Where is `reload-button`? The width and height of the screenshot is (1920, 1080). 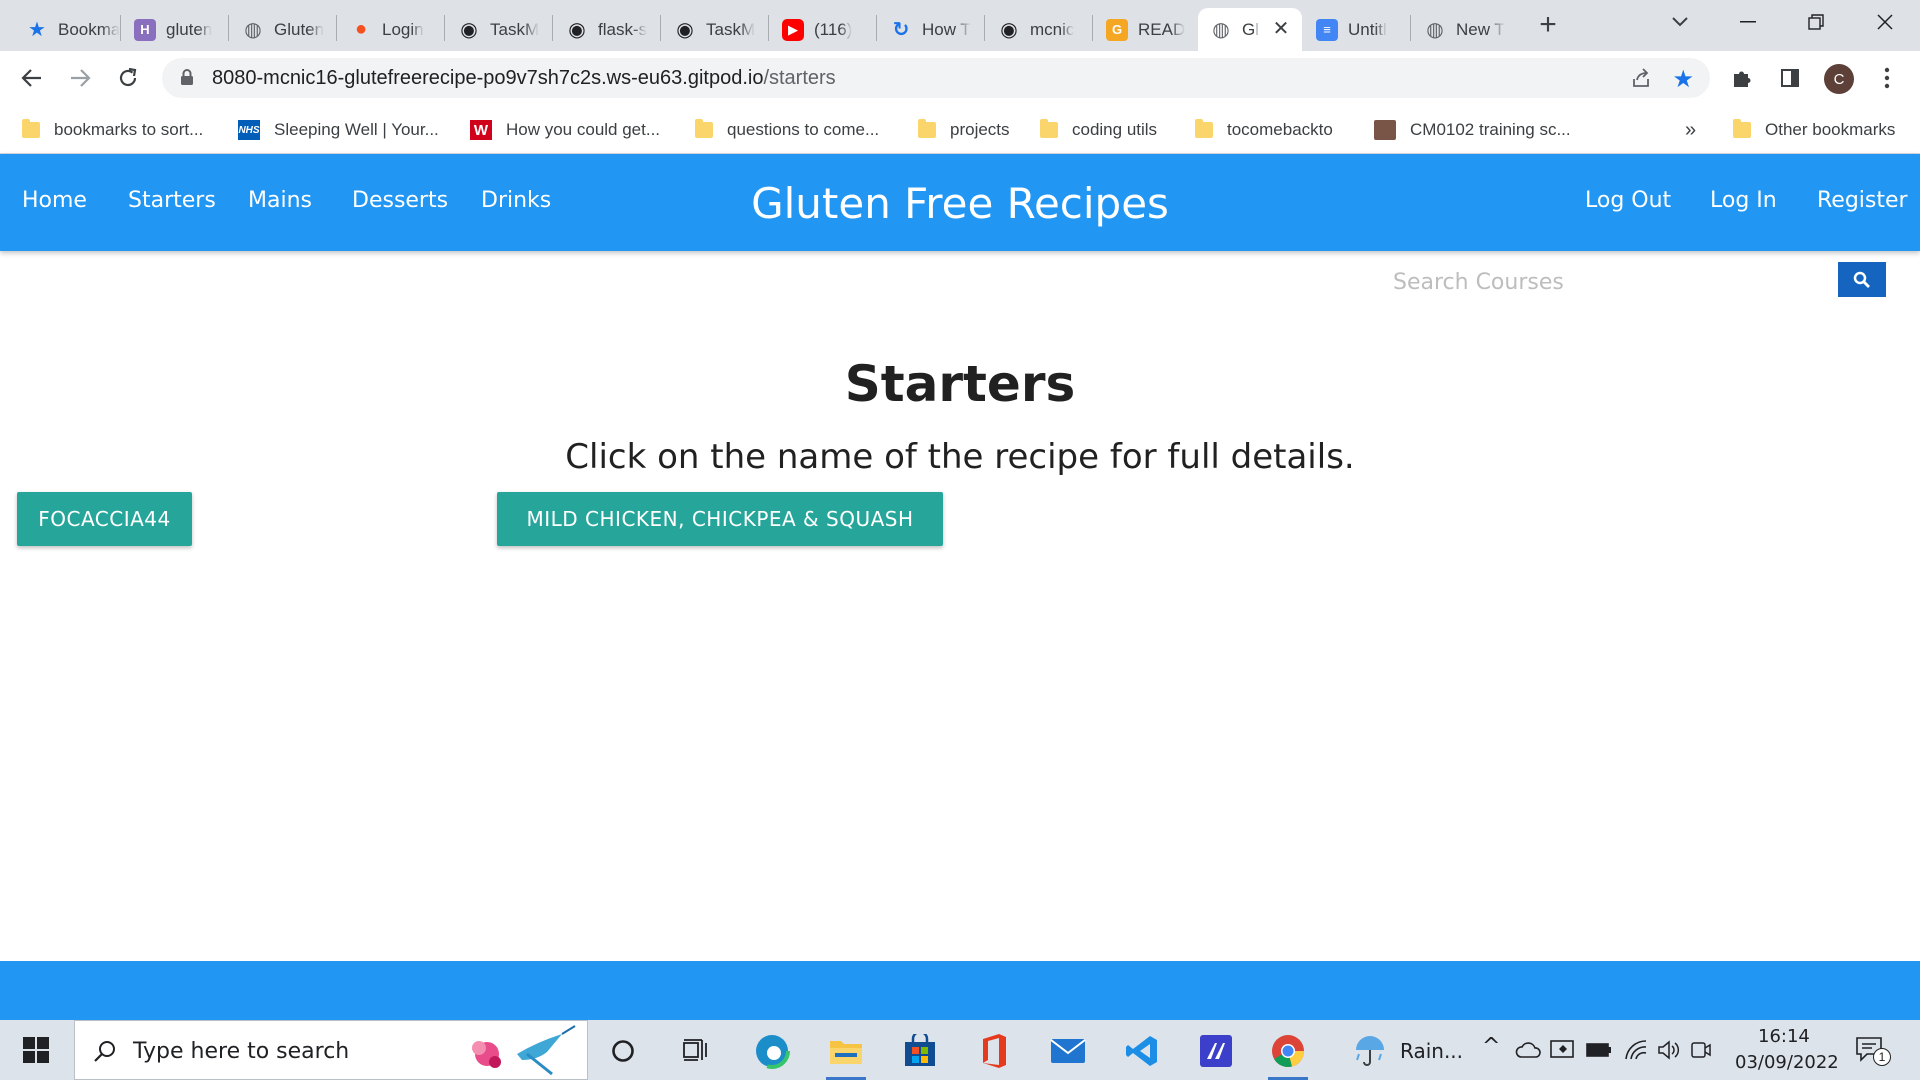 reload-button is located at coordinates (128, 78).